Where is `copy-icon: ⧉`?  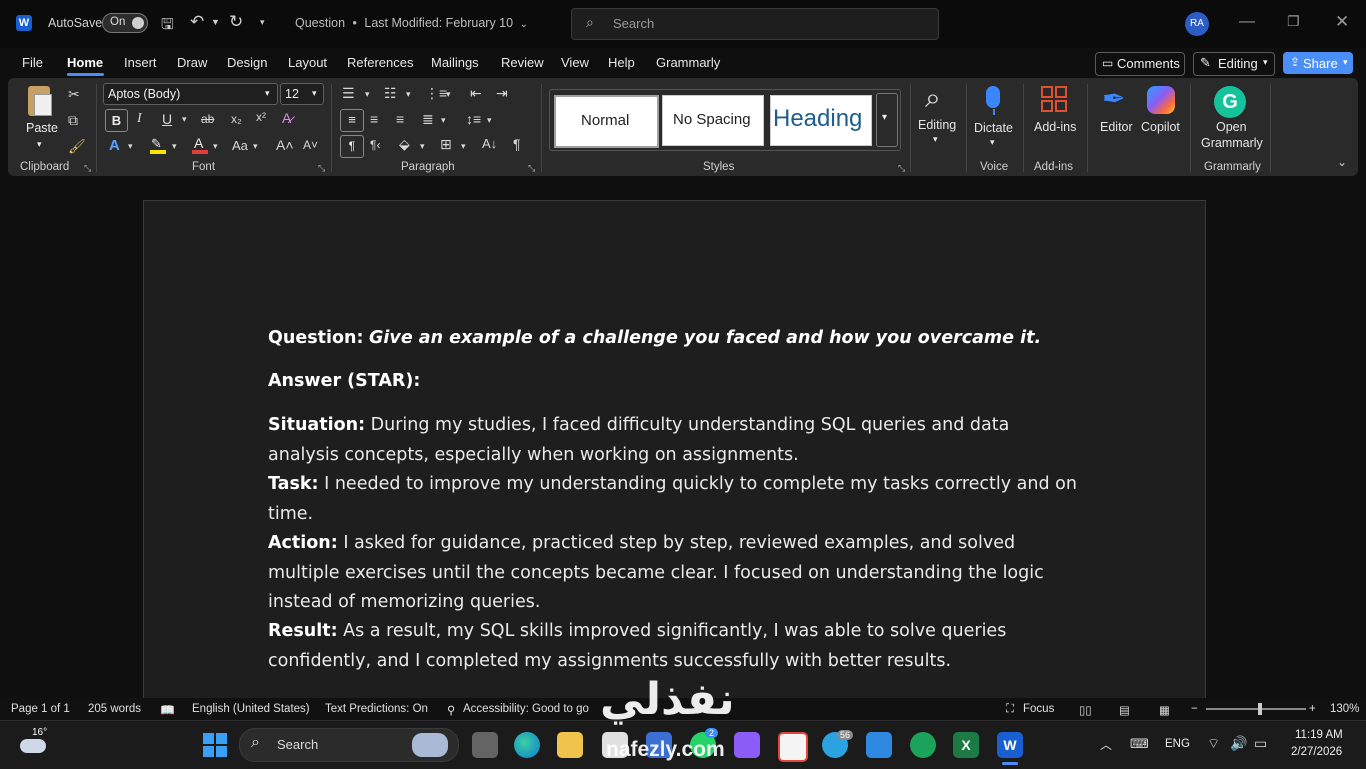 copy-icon: ⧉ is located at coordinates (73, 120).